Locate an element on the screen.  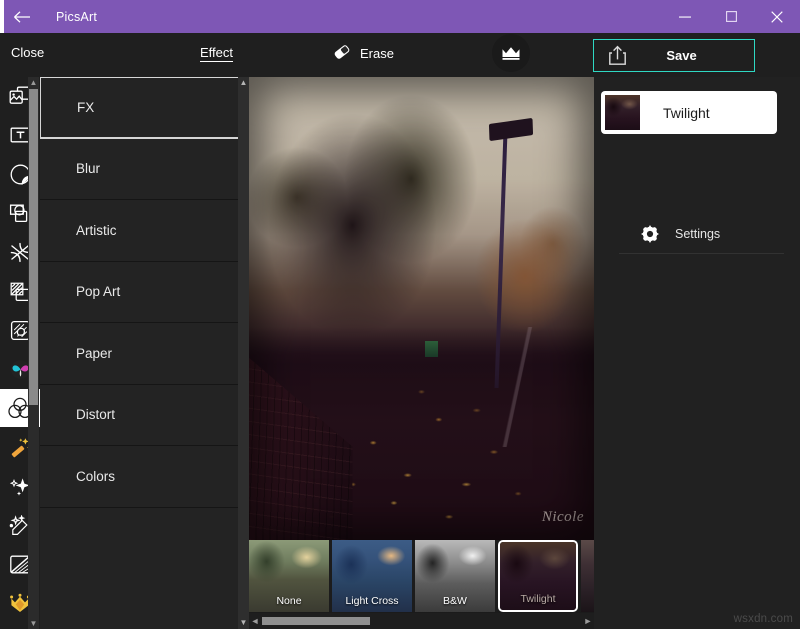
thumbnail-none: None is located at coordinates (289, 576).